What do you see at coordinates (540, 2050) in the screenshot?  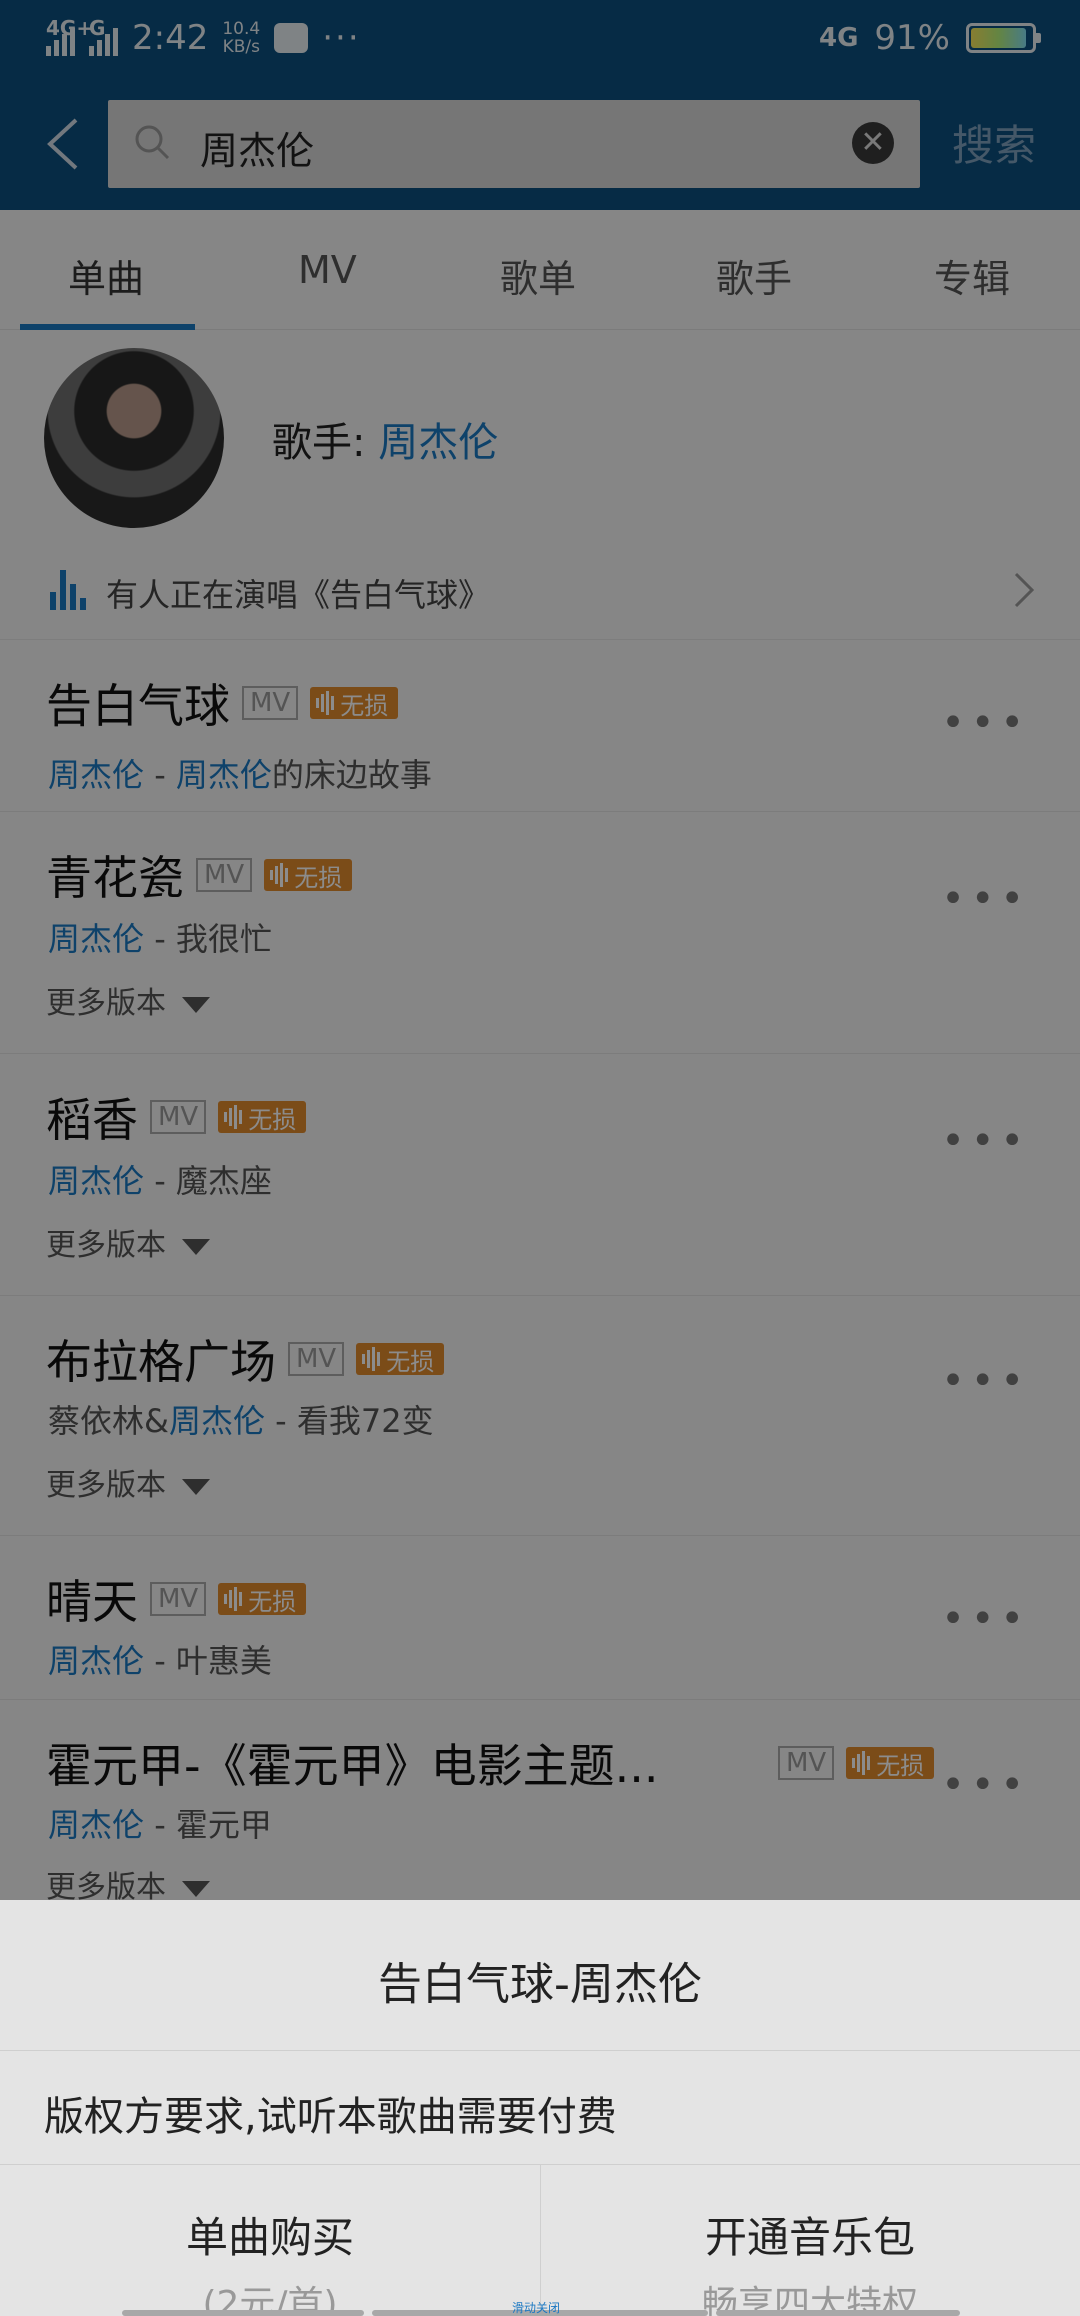 I see `divider` at bounding box center [540, 2050].